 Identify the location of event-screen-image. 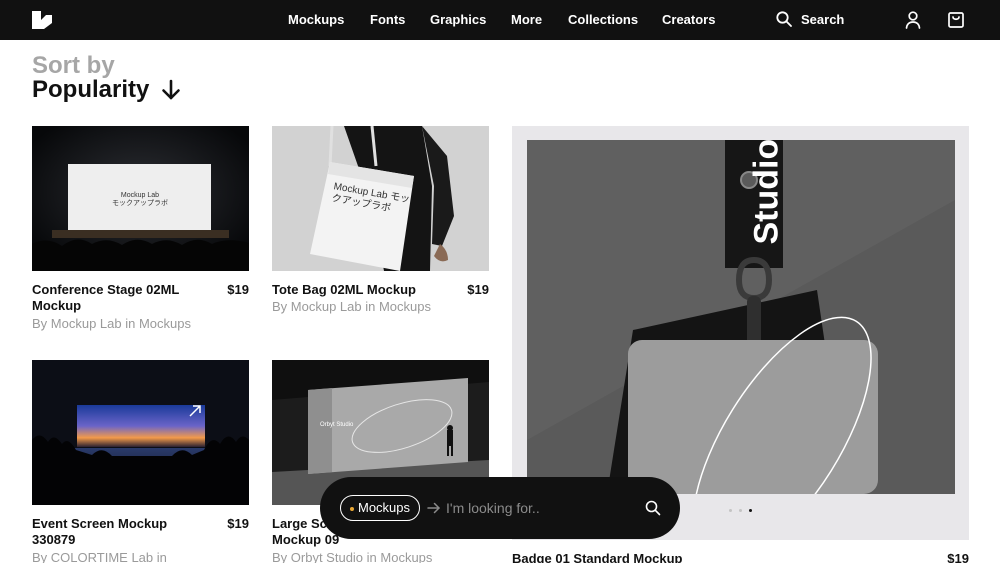
(140, 432).